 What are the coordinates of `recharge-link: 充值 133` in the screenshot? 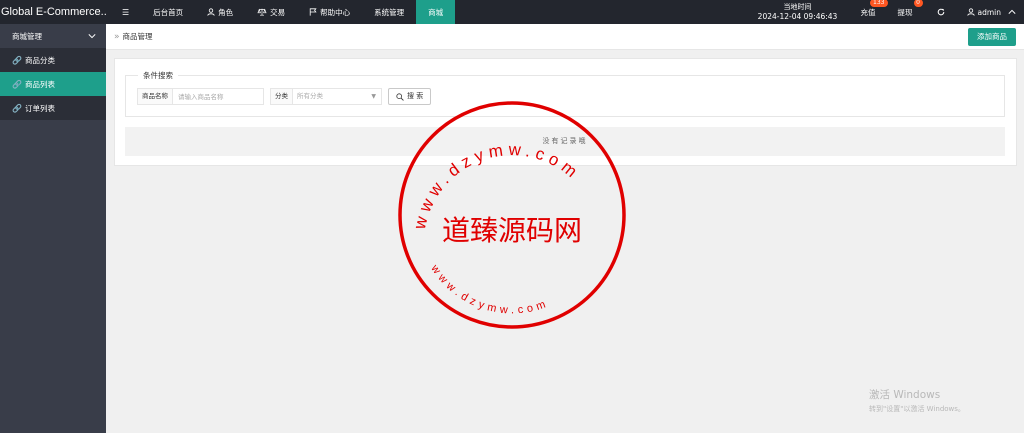 It's located at (870, 12).